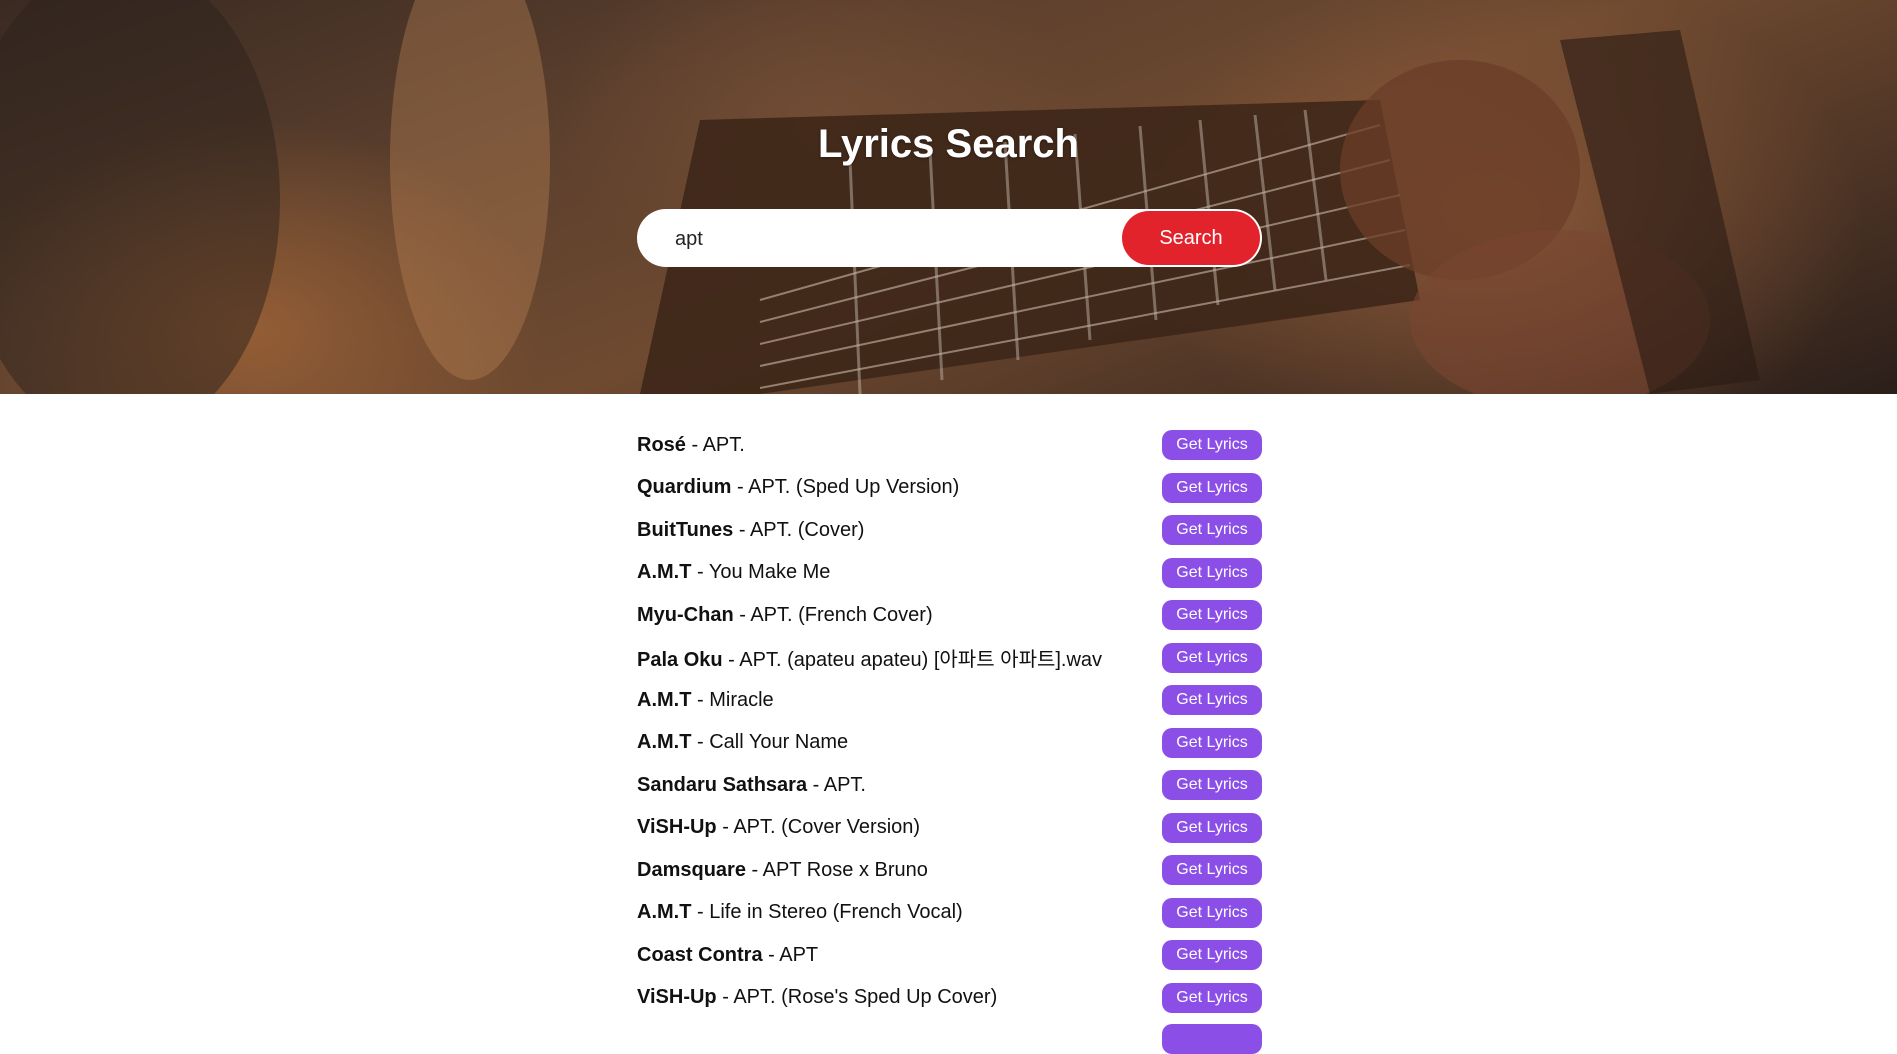 The width and height of the screenshot is (1897, 1054). I want to click on artist-name: Sandaru Sathsara, so click(722, 784).